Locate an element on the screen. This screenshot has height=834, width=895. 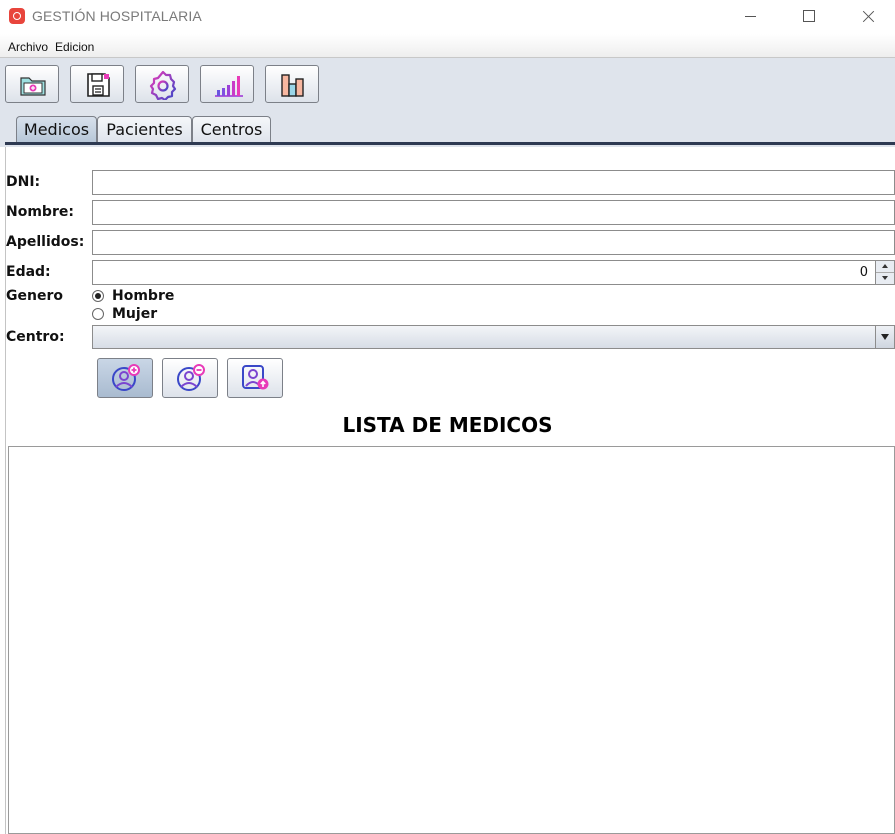
statistics-button is located at coordinates (227, 84).